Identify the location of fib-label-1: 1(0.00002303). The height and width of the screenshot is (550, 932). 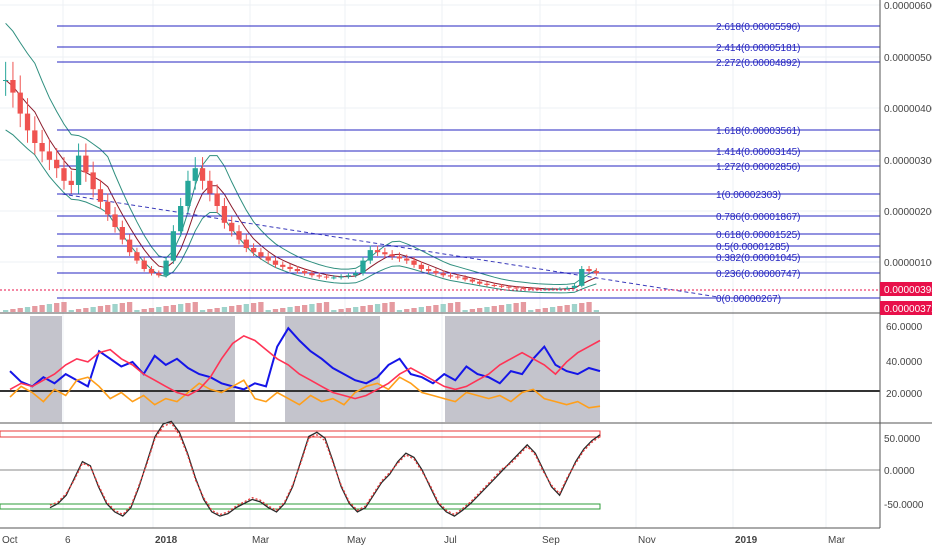
(748, 195).